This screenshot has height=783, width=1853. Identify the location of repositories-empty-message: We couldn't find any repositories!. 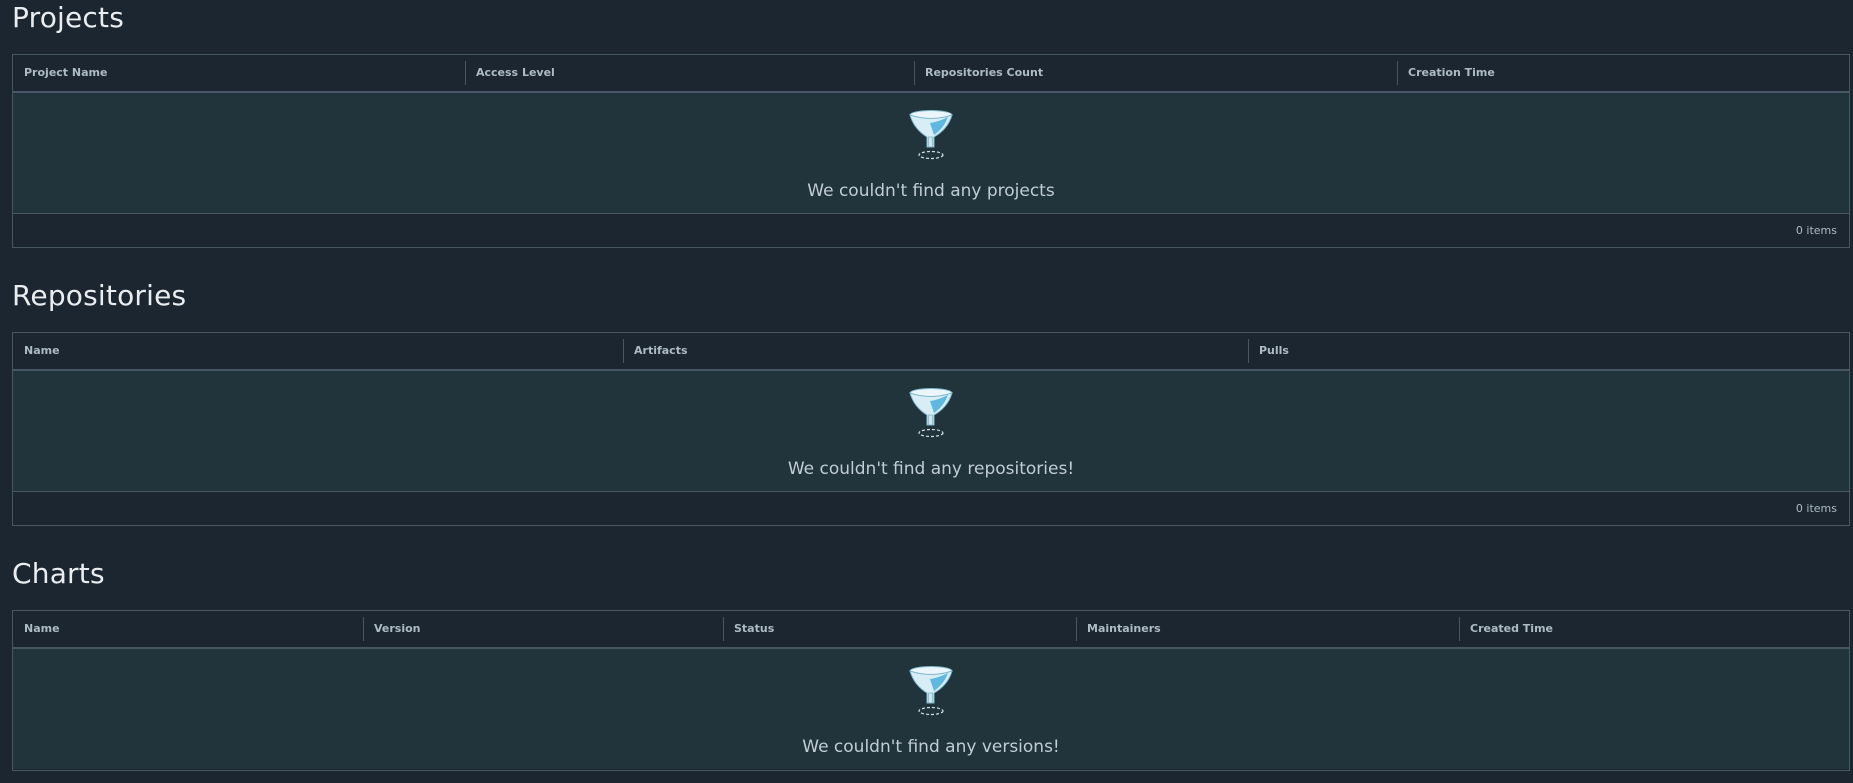
(931, 469).